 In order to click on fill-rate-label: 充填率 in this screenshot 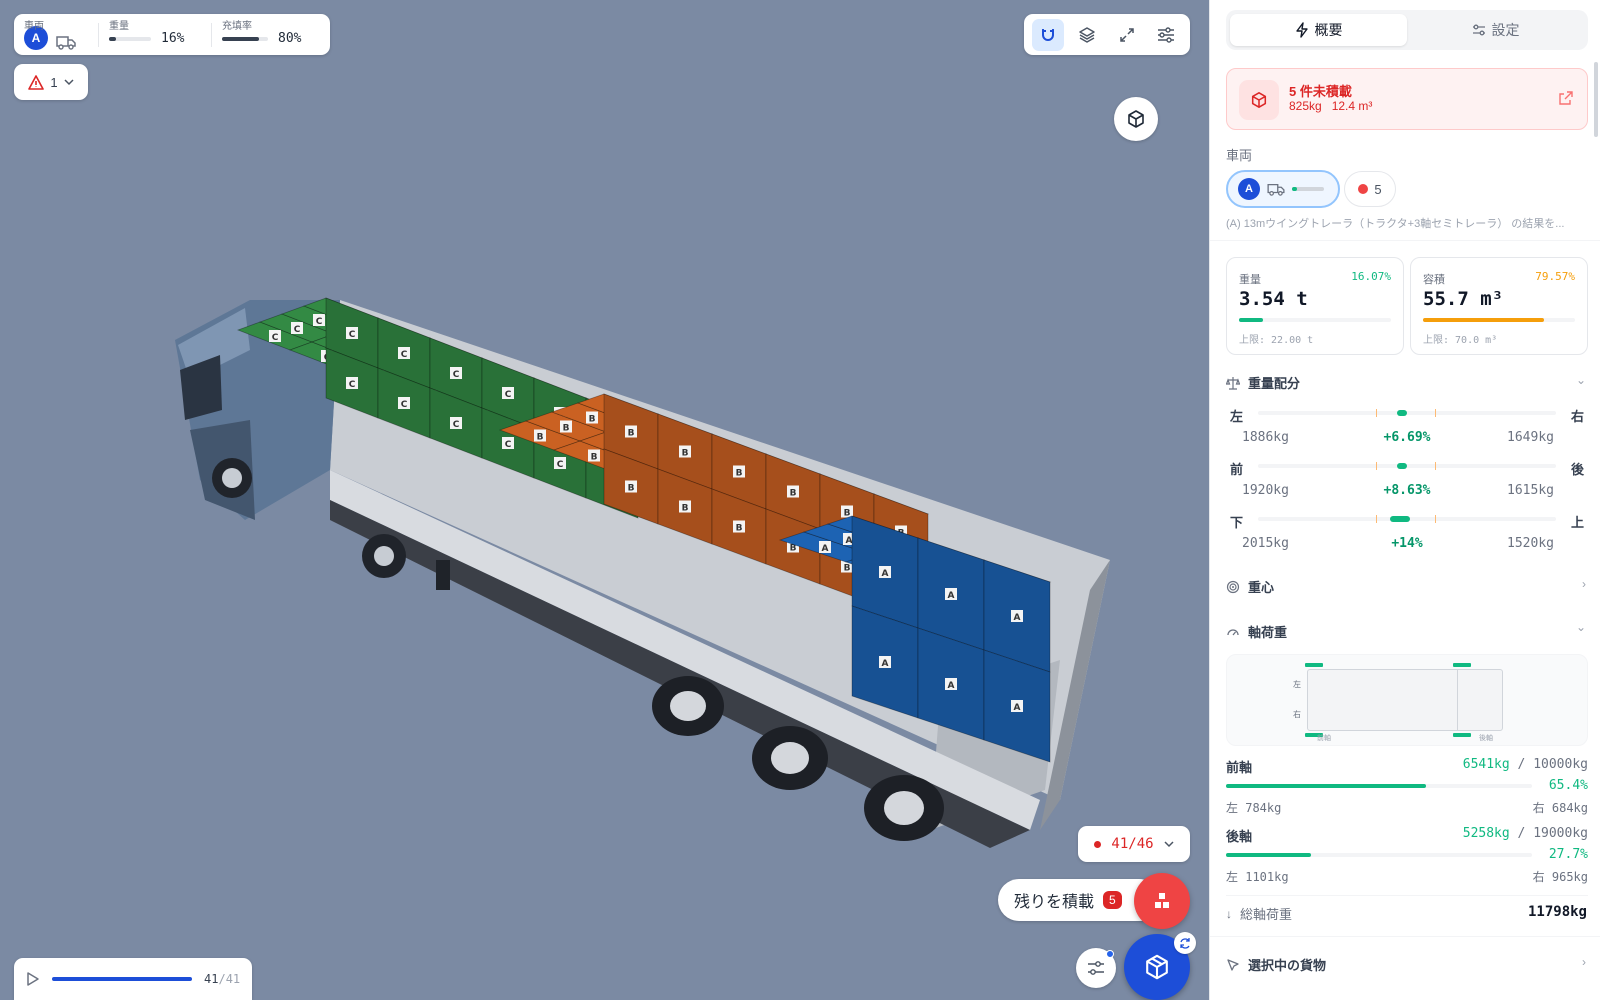, I will do `click(237, 26)`.